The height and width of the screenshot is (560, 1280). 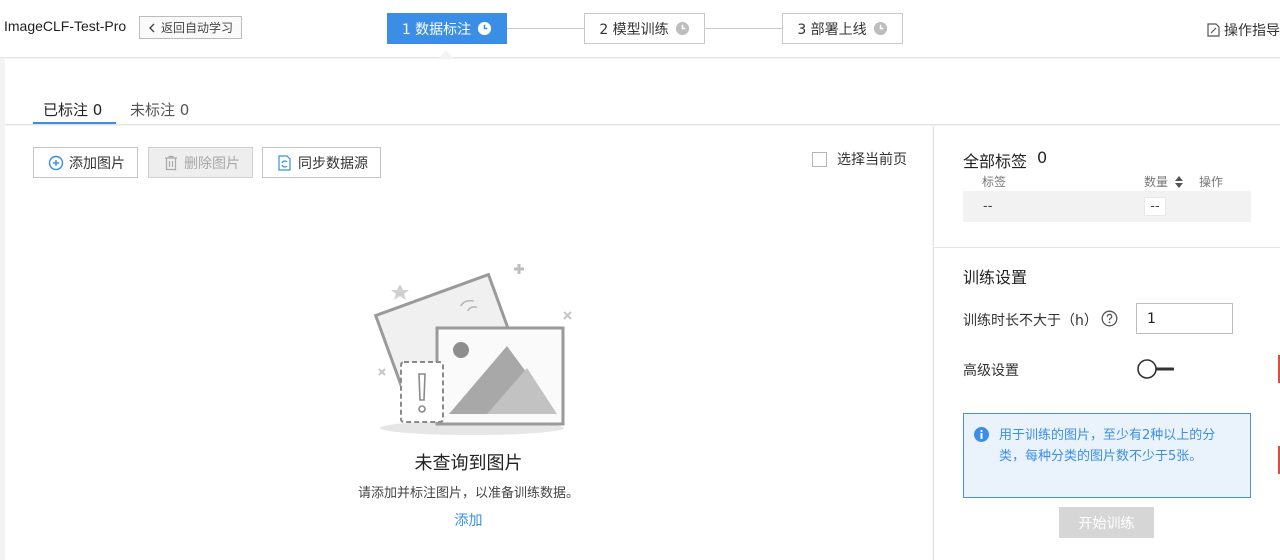 What do you see at coordinates (642, 92) in the screenshot?
I see `label-status-tabs: 已标注 0 未标注 0` at bounding box center [642, 92].